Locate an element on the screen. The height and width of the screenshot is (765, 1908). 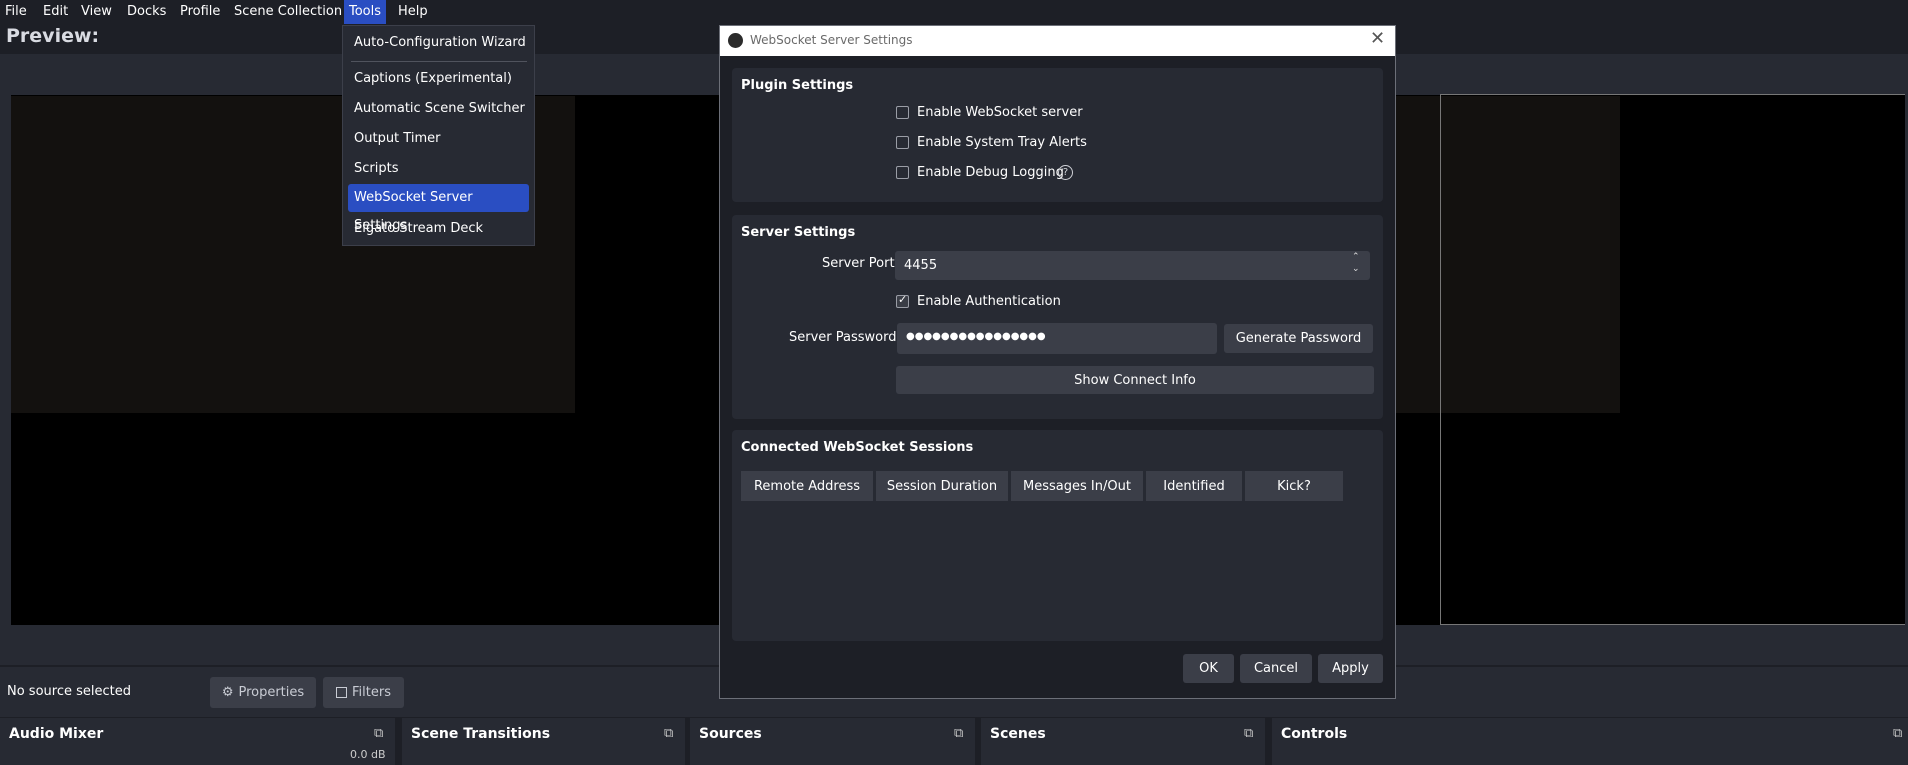
checkmark-icon: ✓ is located at coordinates (903, 299).